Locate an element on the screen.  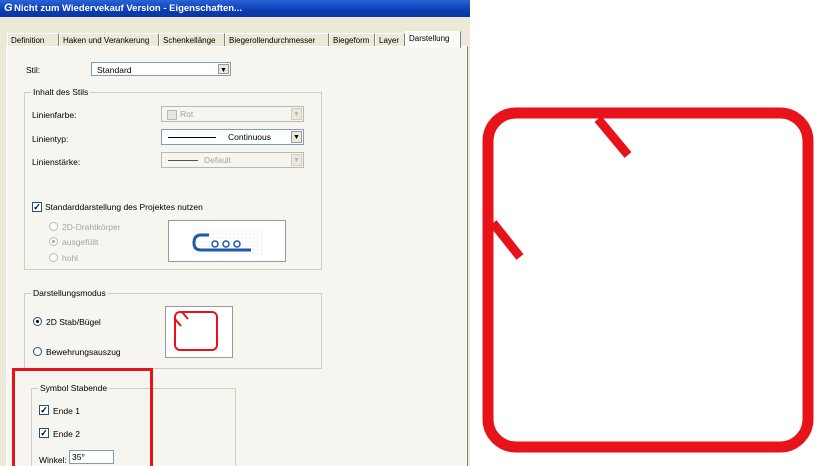
stil-select: Standard ▼ is located at coordinates (161, 69).